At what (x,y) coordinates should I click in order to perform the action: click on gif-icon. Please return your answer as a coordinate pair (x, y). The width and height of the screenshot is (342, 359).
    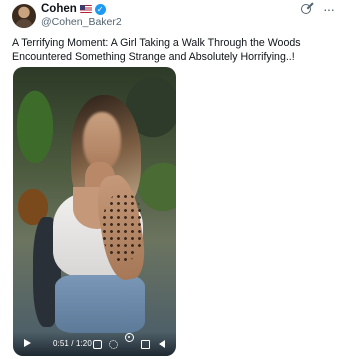
    Looking at the image, I should click on (129, 337).